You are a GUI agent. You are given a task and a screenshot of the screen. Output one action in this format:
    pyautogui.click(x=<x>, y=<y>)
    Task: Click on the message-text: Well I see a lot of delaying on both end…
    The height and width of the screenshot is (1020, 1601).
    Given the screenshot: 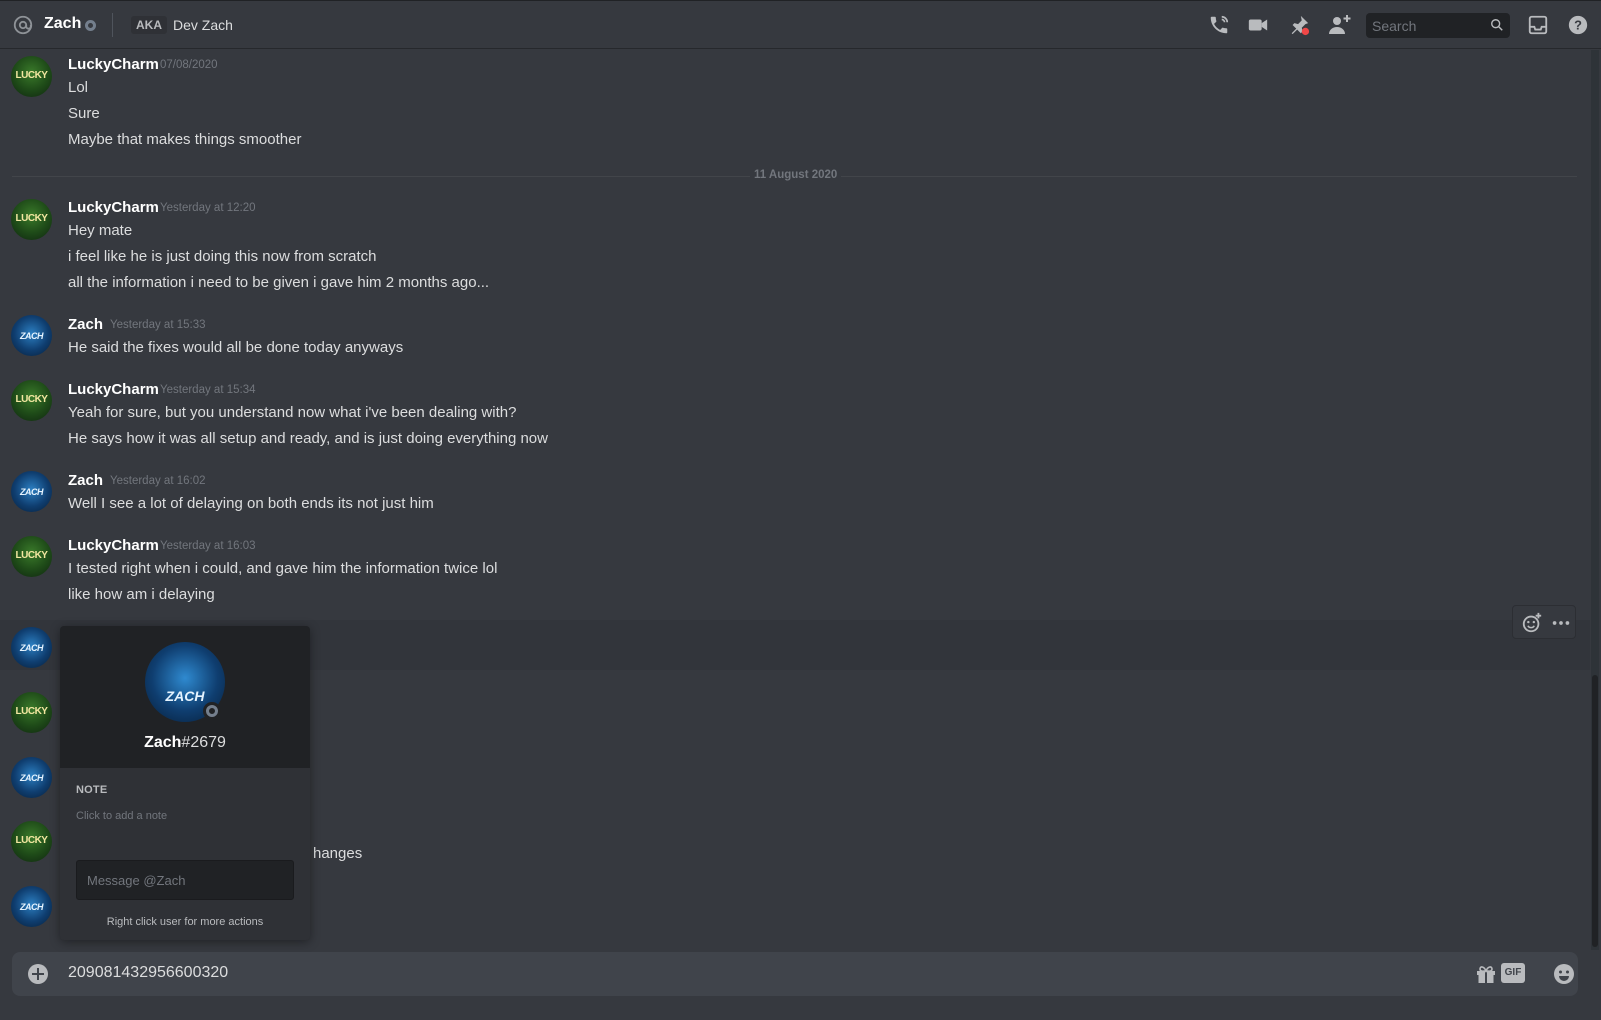 What is the action you would take?
    pyautogui.click(x=251, y=503)
    